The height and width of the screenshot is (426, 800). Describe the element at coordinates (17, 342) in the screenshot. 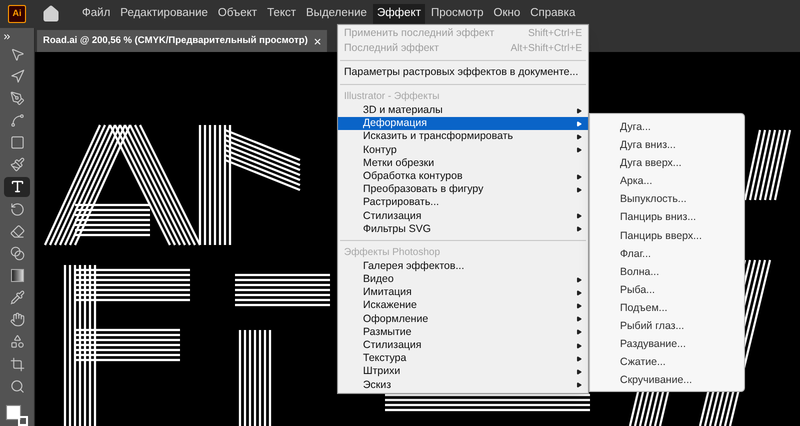

I see `shapes-icon` at that location.